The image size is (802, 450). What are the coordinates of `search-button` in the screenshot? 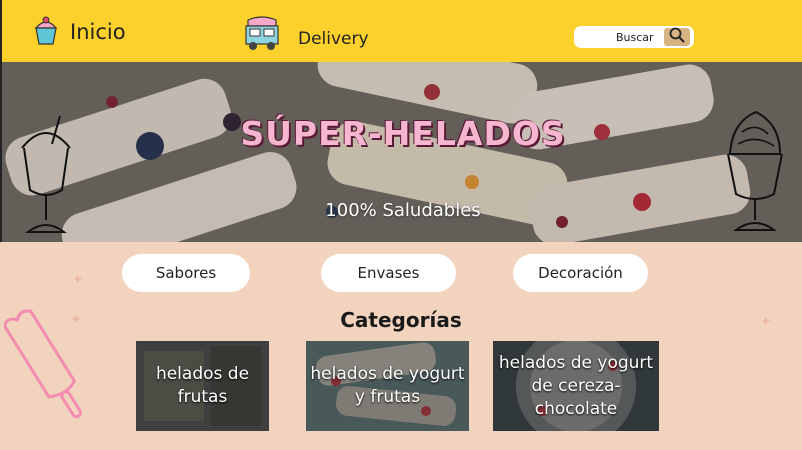 It's located at (677, 37).